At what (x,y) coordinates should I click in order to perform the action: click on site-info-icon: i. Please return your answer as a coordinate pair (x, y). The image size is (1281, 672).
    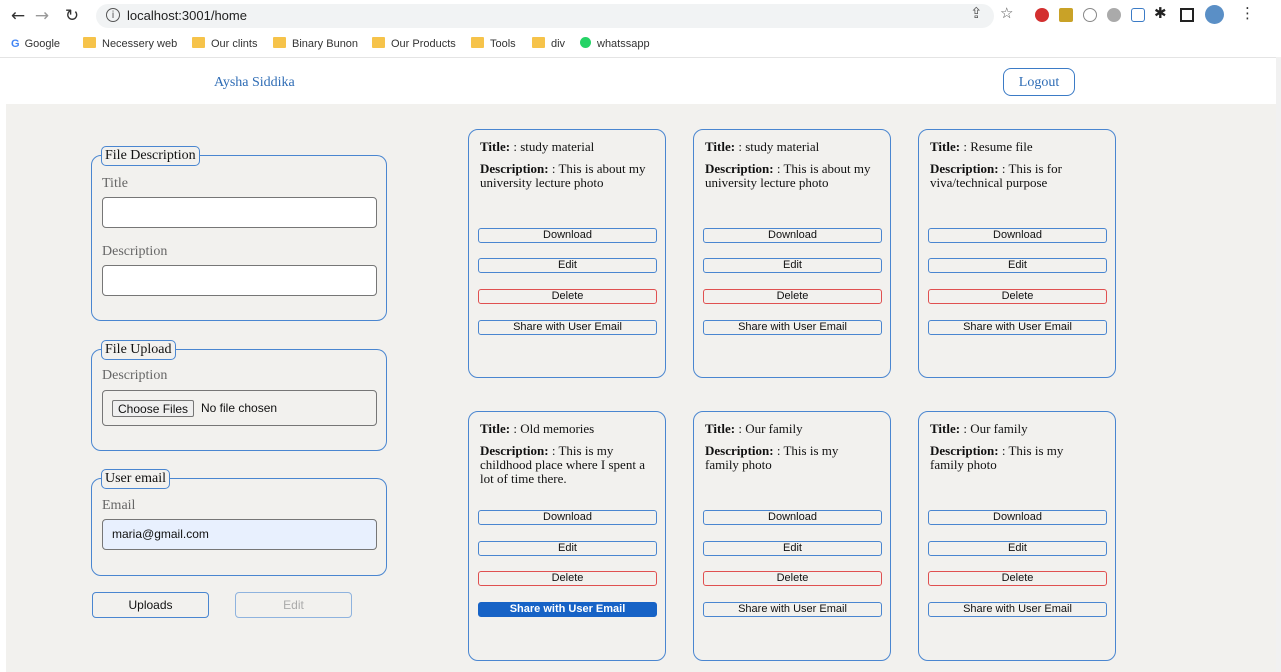
    Looking at the image, I should click on (113, 15).